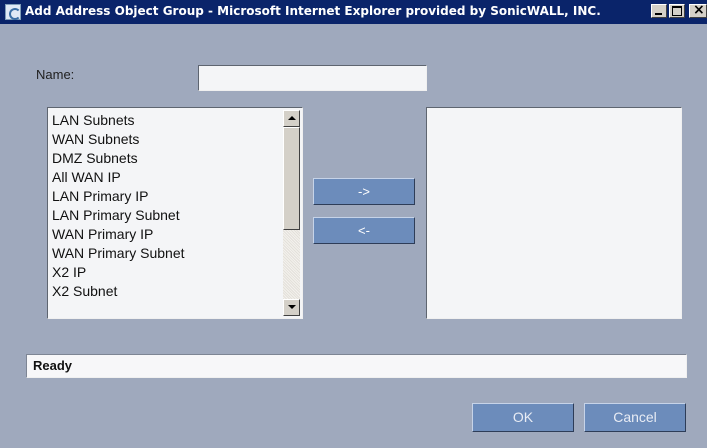 This screenshot has width=707, height=448. What do you see at coordinates (291, 307) in the screenshot?
I see `scroll-down-arrow-icon` at bounding box center [291, 307].